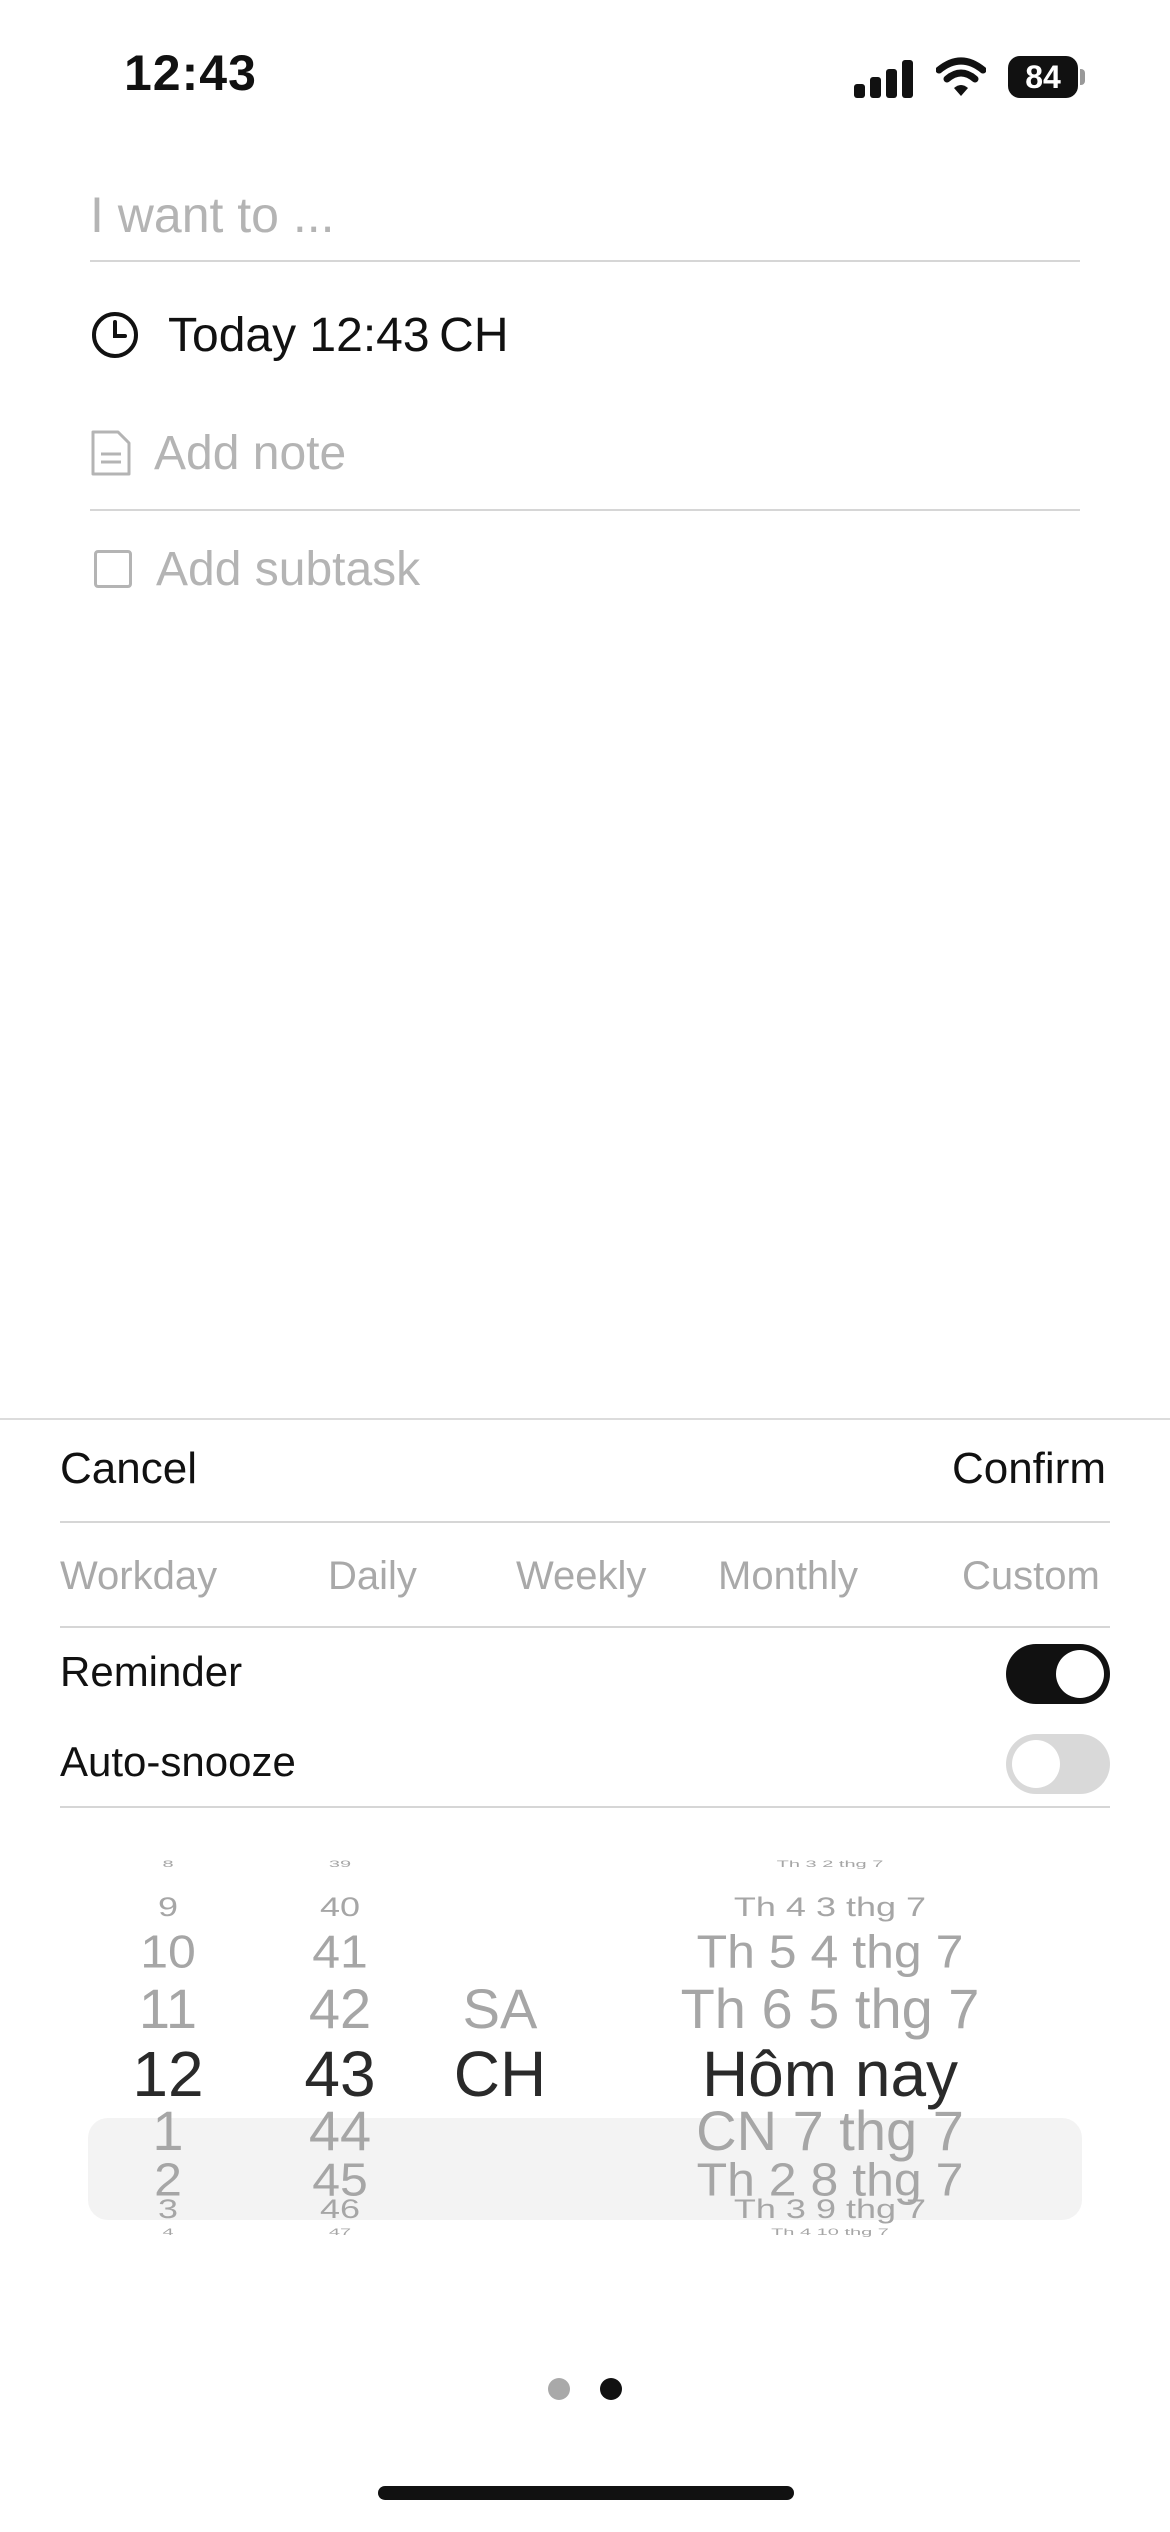 This screenshot has height=2532, width=1170. I want to click on add-note-row: Add note, so click(218, 453).